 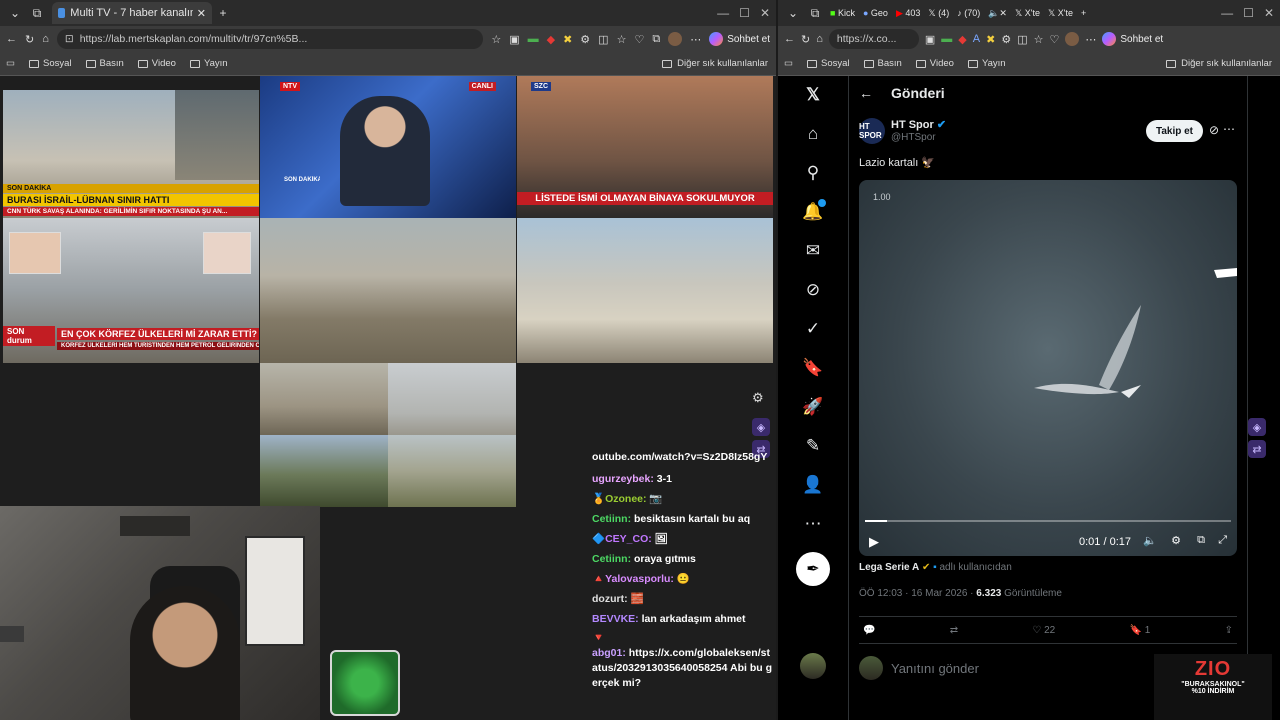 What do you see at coordinates (874, 542) in the screenshot?
I see `play-icon: ▶` at bounding box center [874, 542].